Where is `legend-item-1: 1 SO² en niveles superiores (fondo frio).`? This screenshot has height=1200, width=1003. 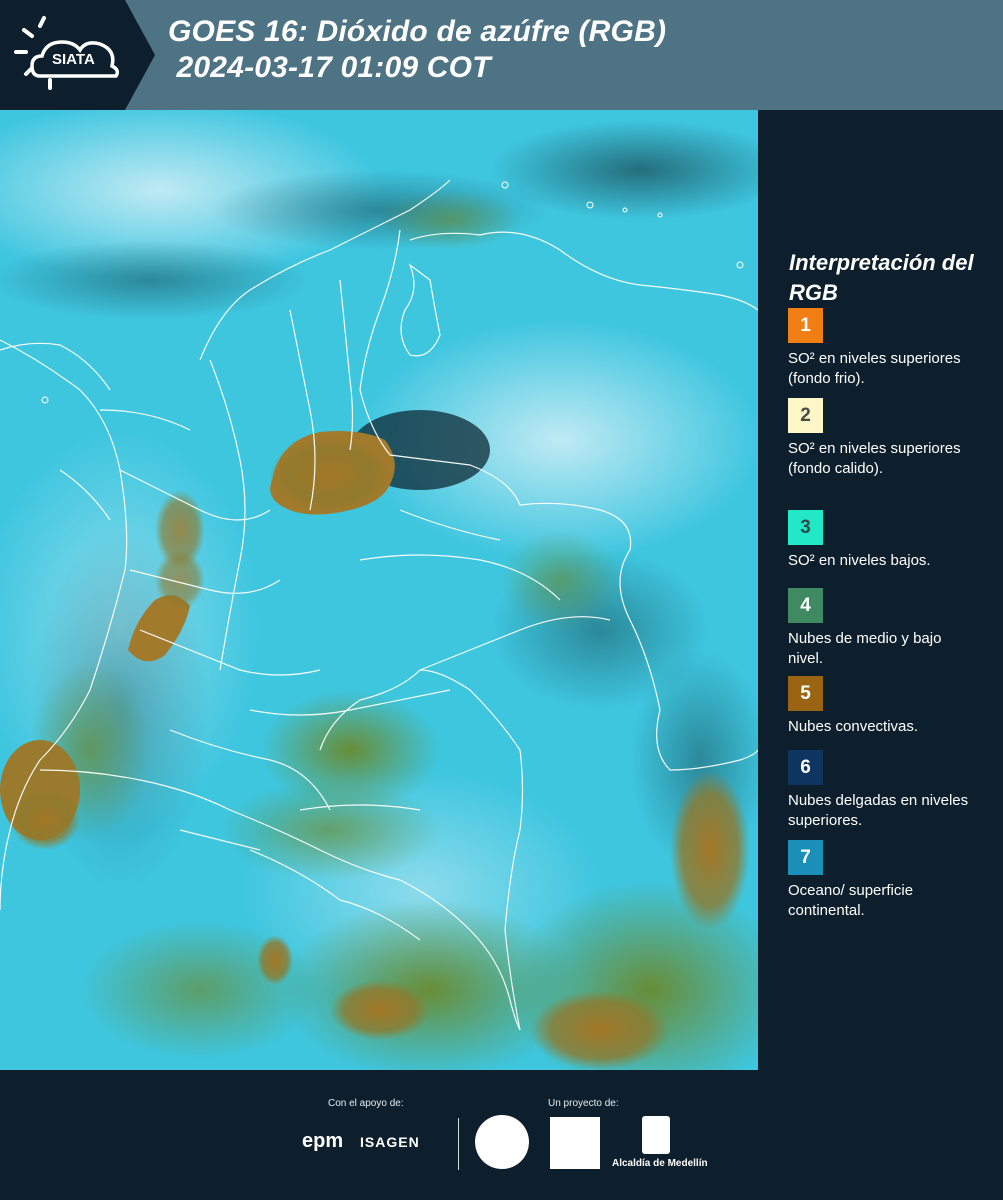 legend-item-1: 1 SO² en niveles superiores (fondo frio). is located at coordinates (888, 348).